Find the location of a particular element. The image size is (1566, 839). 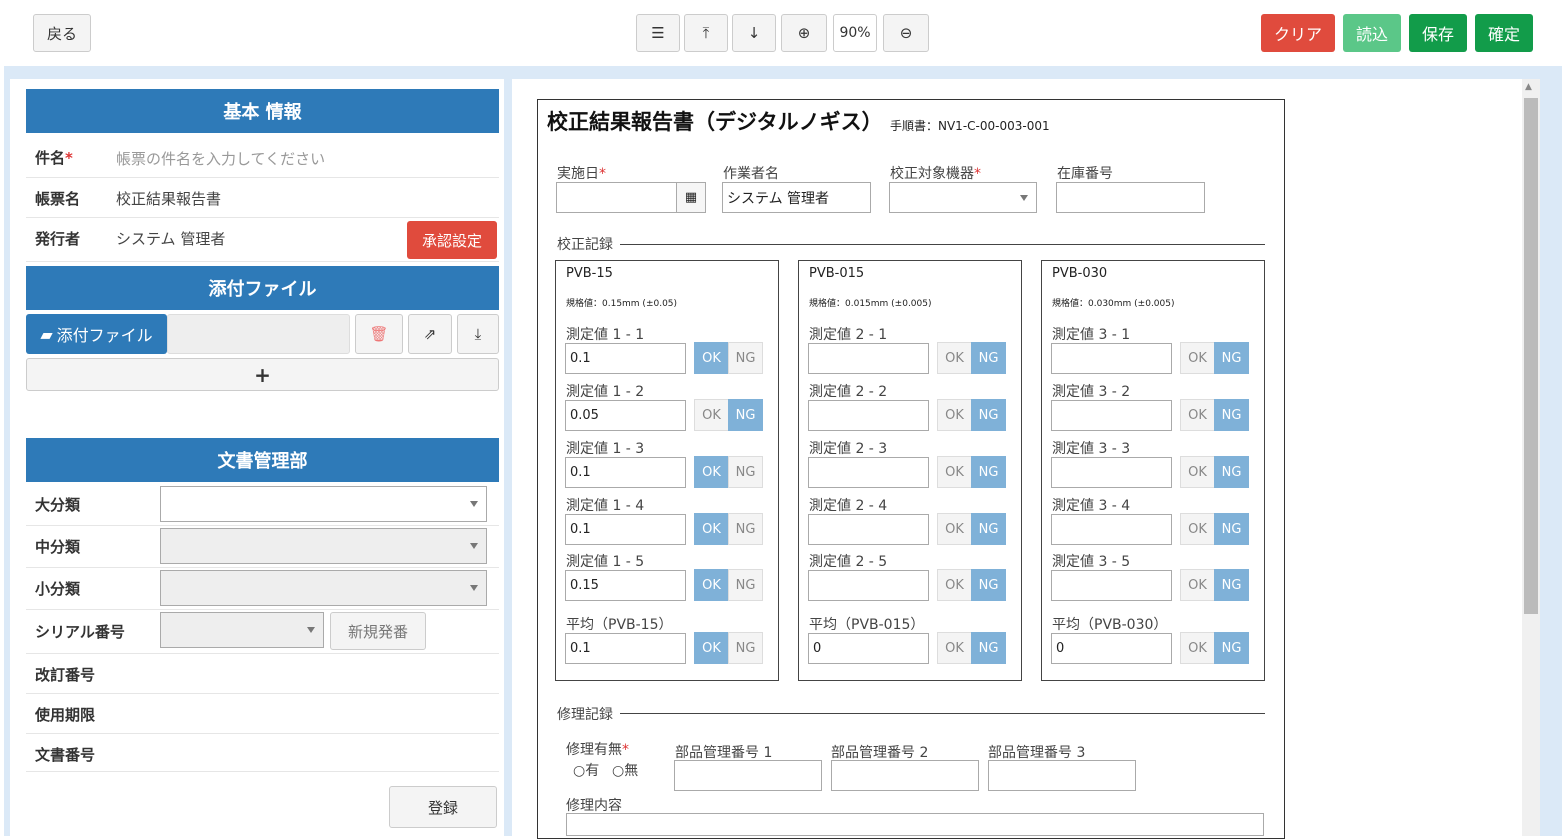

subject-label: 件名* is located at coordinates (54, 158).